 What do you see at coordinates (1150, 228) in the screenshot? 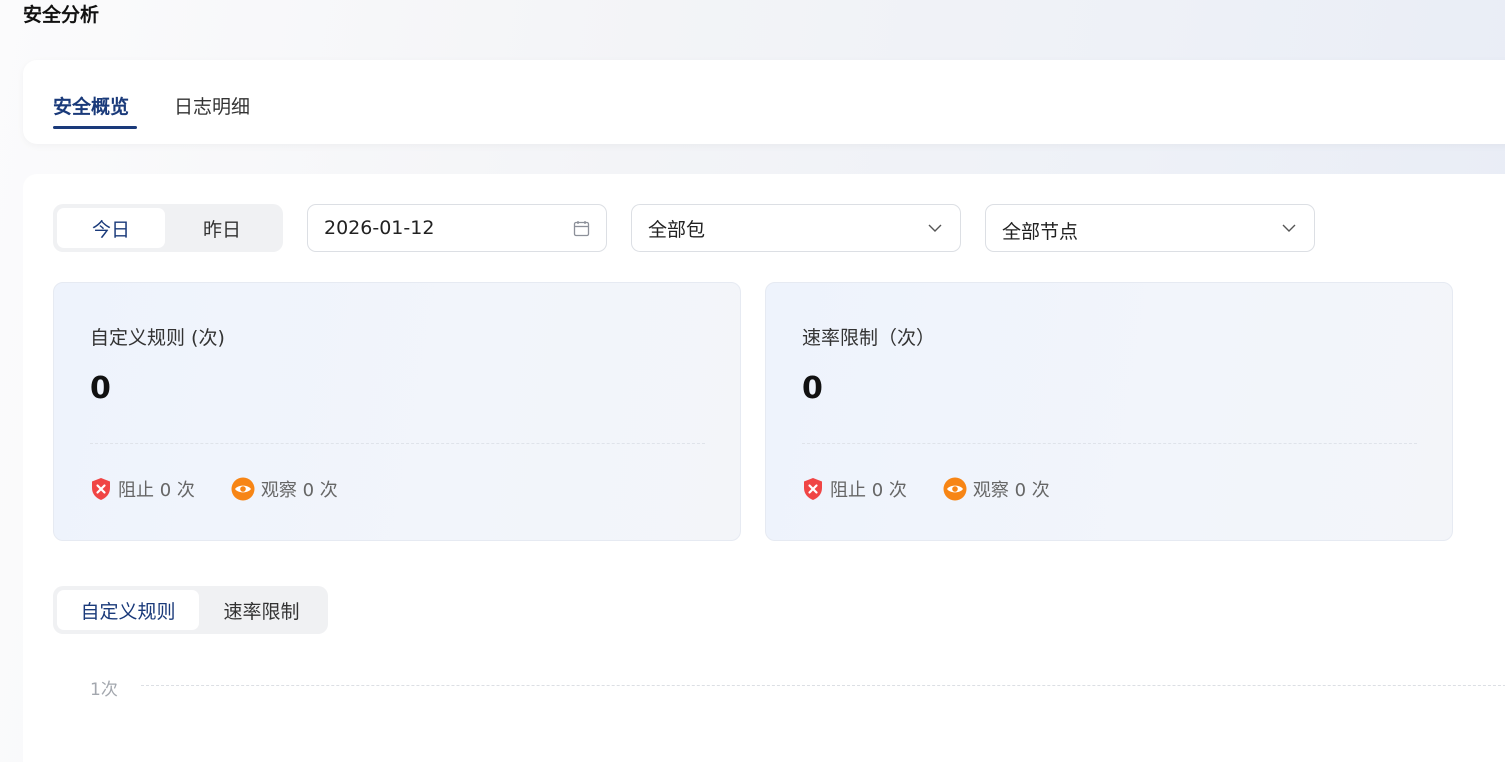
I see `node-select: 全部节点` at bounding box center [1150, 228].